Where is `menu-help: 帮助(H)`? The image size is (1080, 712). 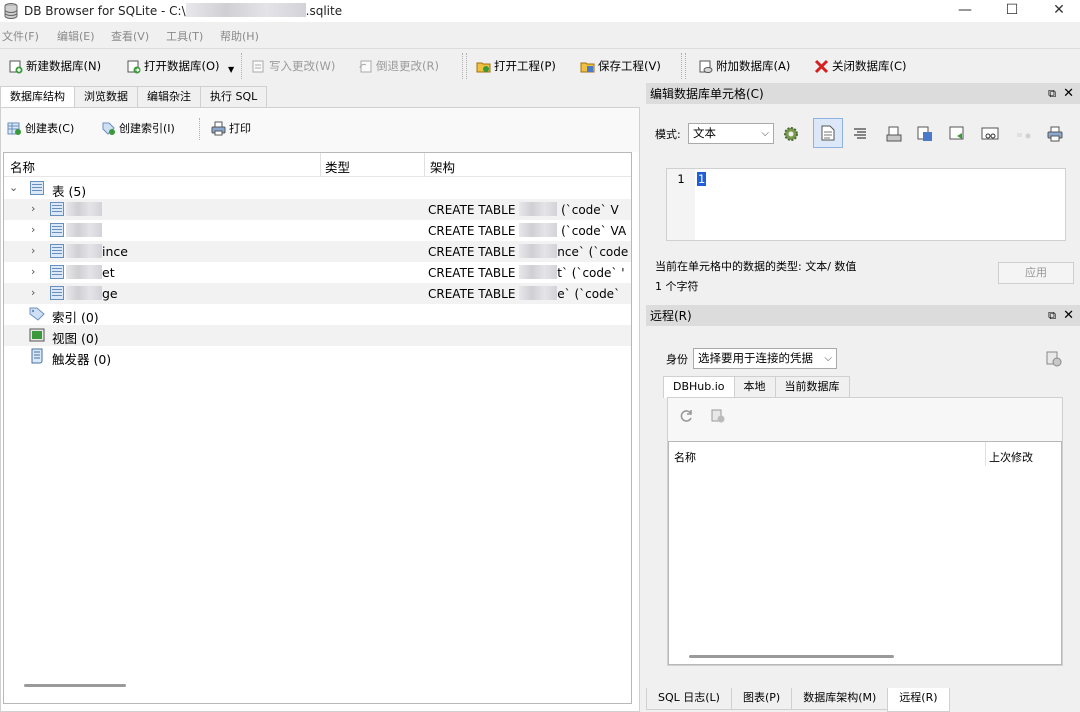
menu-help: 帮助(H) is located at coordinates (239, 36).